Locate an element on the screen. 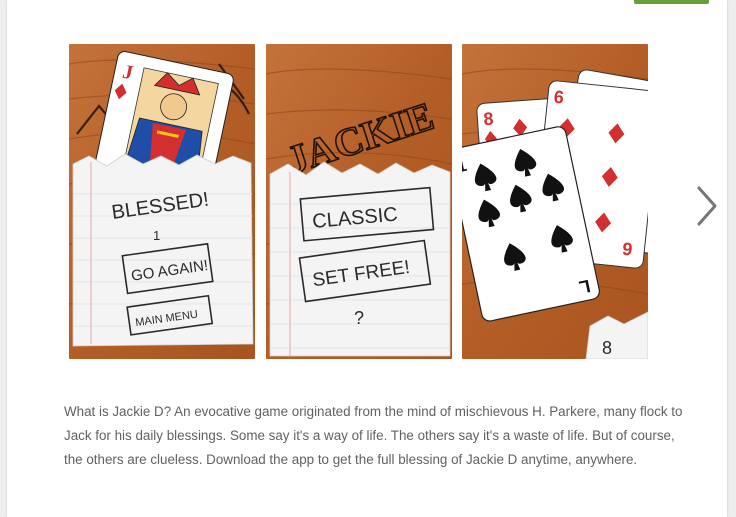  card-label-1: 8 is located at coordinates (488, 119).